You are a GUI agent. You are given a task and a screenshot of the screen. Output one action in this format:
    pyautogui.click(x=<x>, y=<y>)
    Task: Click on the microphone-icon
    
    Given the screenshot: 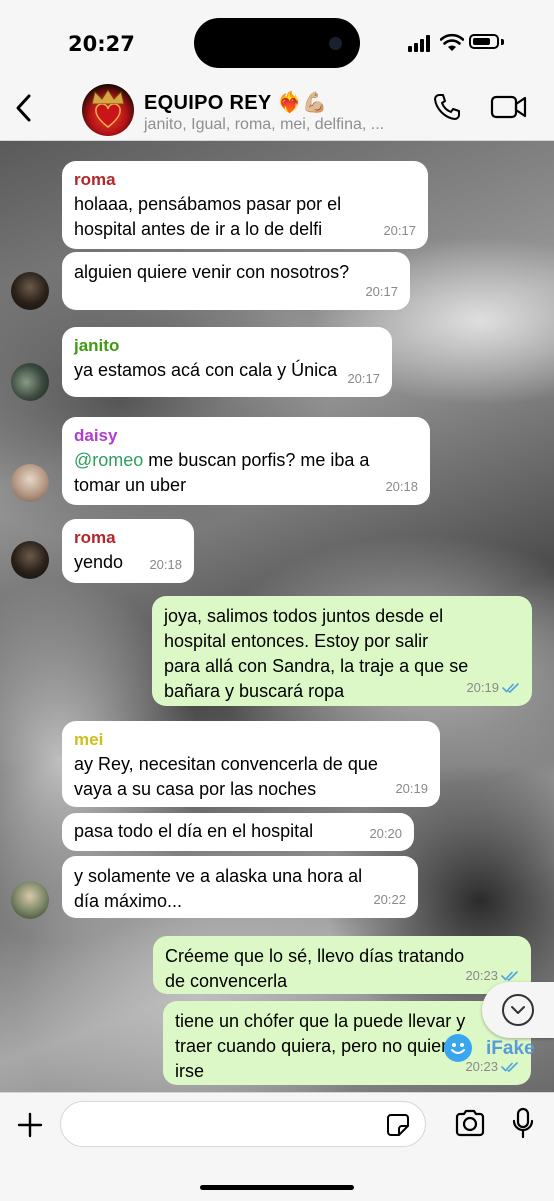 What is the action you would take?
    pyautogui.click(x=523, y=1123)
    